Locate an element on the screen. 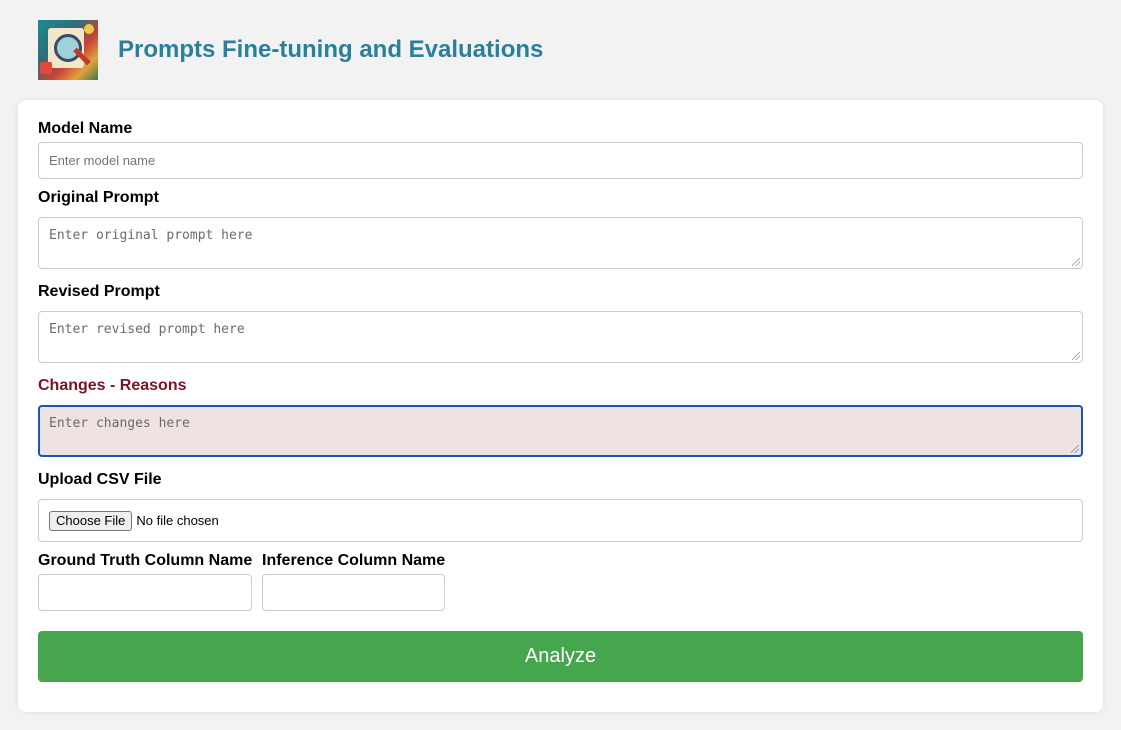 This screenshot has width=1121, height=730. model-name-label: Model Name is located at coordinates (85, 128).